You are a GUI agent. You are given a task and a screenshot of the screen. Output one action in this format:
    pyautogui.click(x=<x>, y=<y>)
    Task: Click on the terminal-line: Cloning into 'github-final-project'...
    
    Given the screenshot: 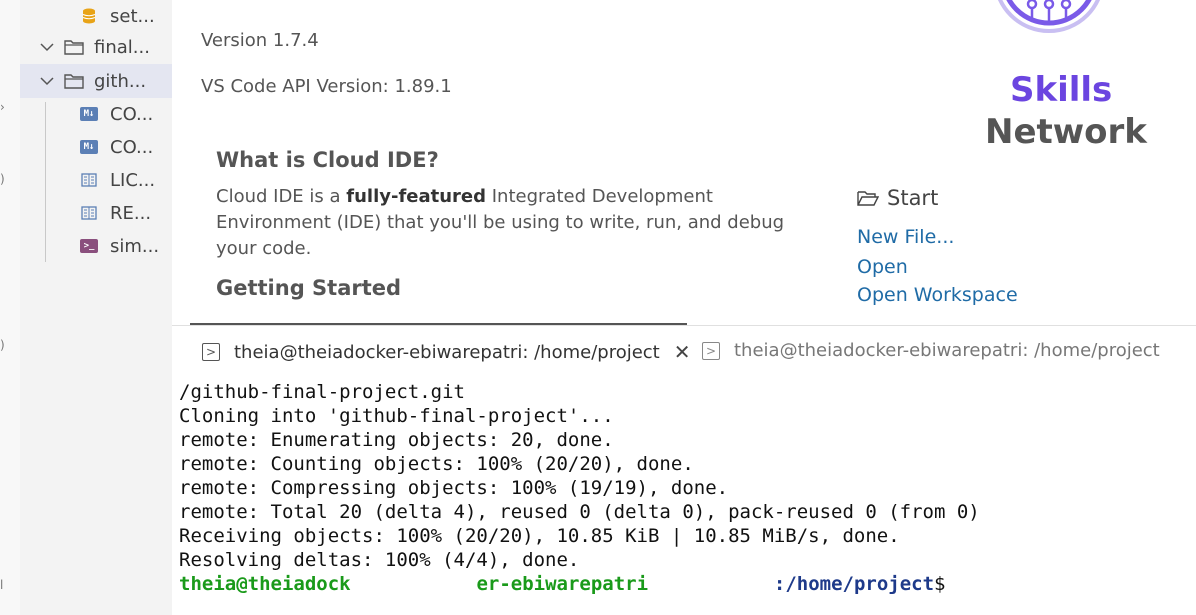 What is the action you would take?
    pyautogui.click(x=396, y=416)
    